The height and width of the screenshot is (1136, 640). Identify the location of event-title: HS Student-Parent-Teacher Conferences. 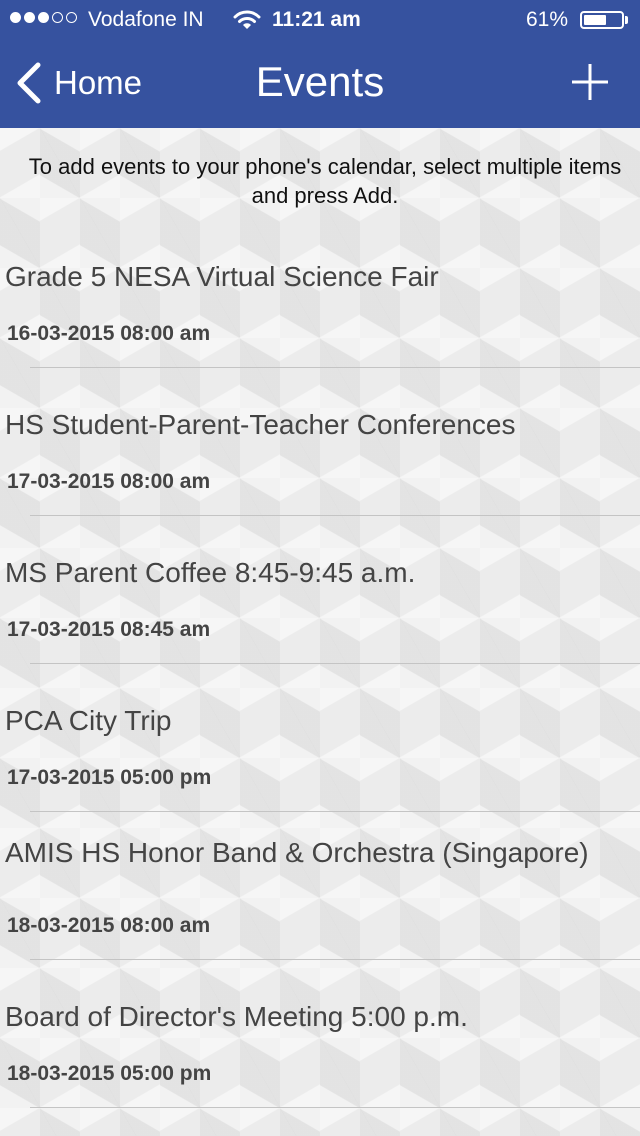
(260, 424).